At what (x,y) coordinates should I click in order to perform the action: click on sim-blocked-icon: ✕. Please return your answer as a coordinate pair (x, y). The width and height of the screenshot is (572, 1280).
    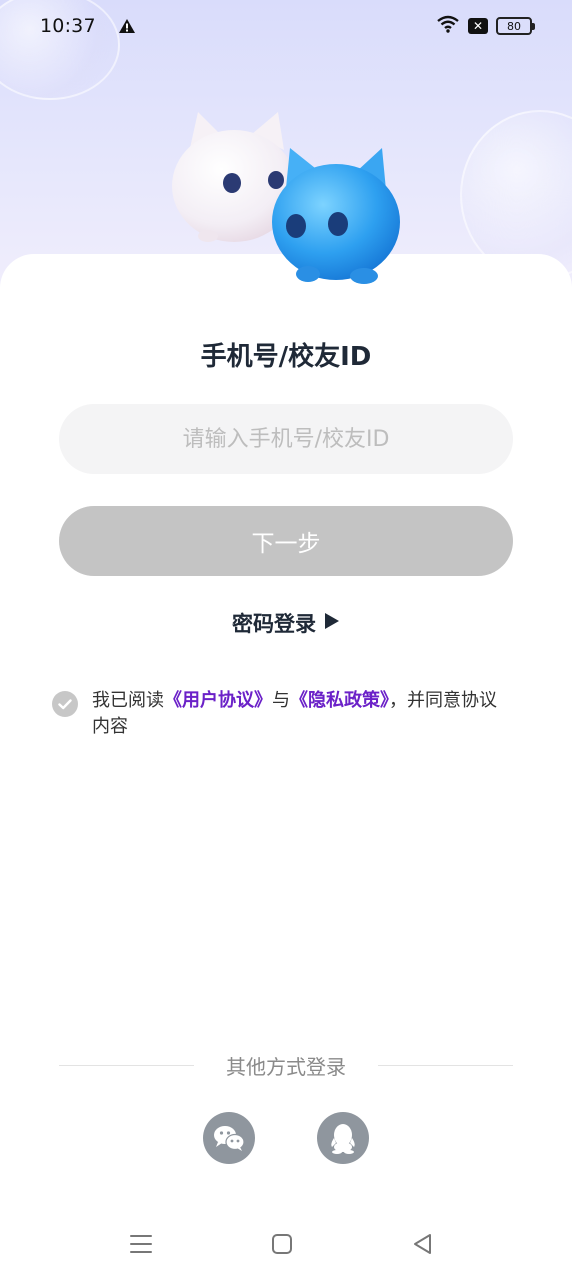
    Looking at the image, I should click on (478, 26).